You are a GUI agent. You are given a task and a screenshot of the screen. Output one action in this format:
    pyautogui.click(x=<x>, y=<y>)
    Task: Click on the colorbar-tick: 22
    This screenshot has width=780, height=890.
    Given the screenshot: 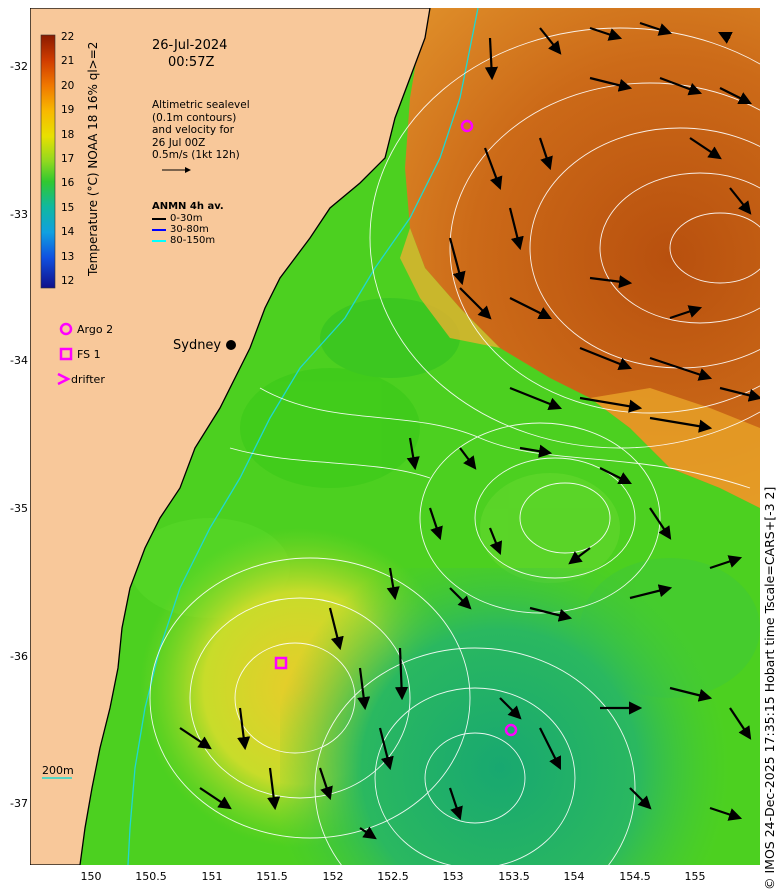 What is the action you would take?
    pyautogui.click(x=68, y=37)
    